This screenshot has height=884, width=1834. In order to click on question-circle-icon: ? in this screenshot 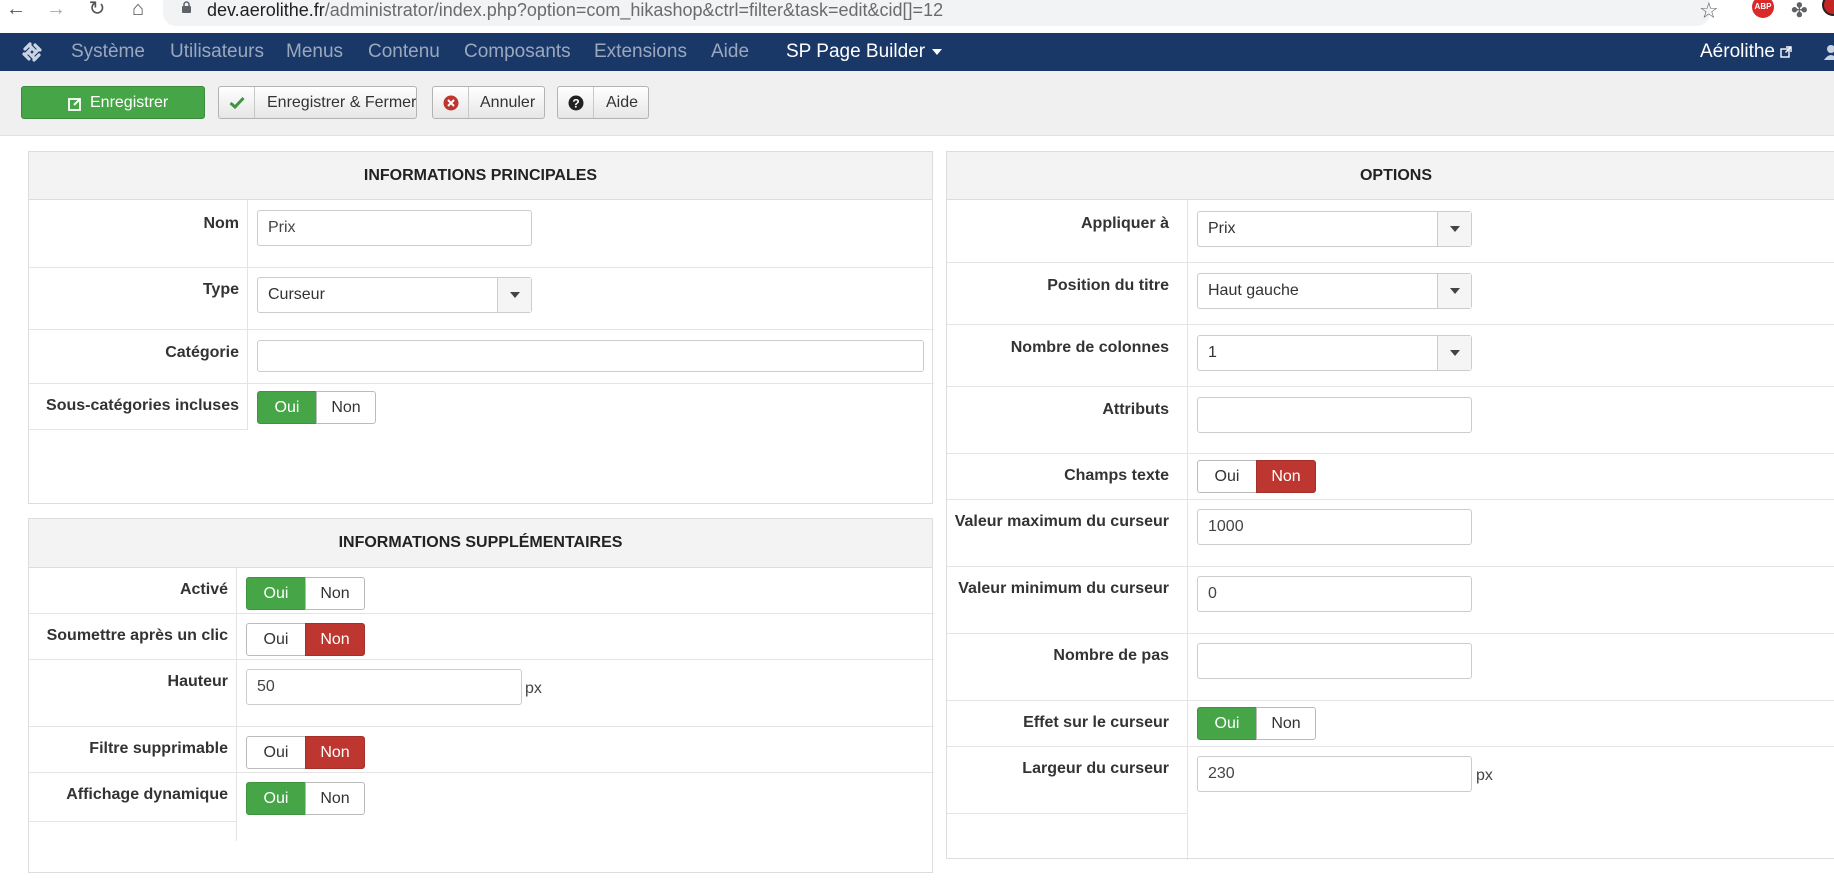, I will do `click(576, 102)`.